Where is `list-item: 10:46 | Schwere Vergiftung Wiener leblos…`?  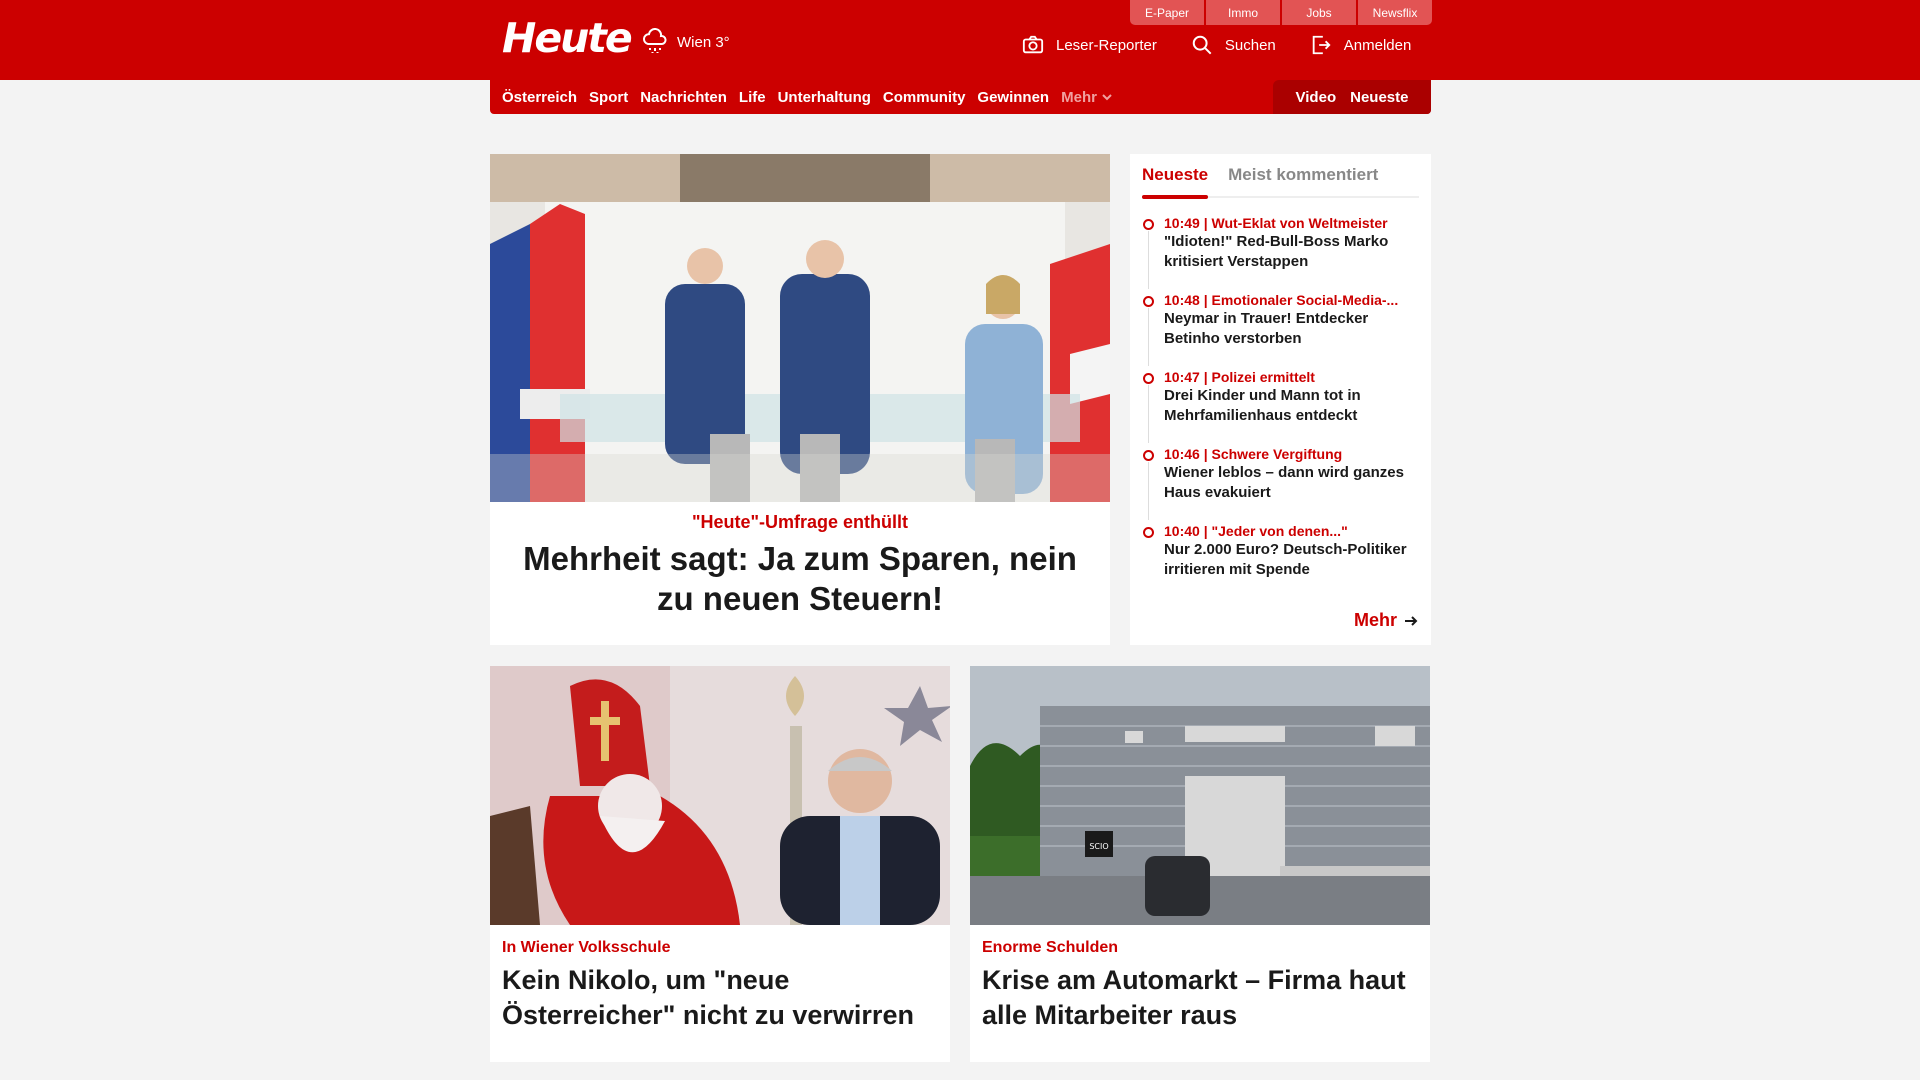 list-item: 10:46 | Schwere Vergiftung Wiener leblos… is located at coordinates (1280, 482).